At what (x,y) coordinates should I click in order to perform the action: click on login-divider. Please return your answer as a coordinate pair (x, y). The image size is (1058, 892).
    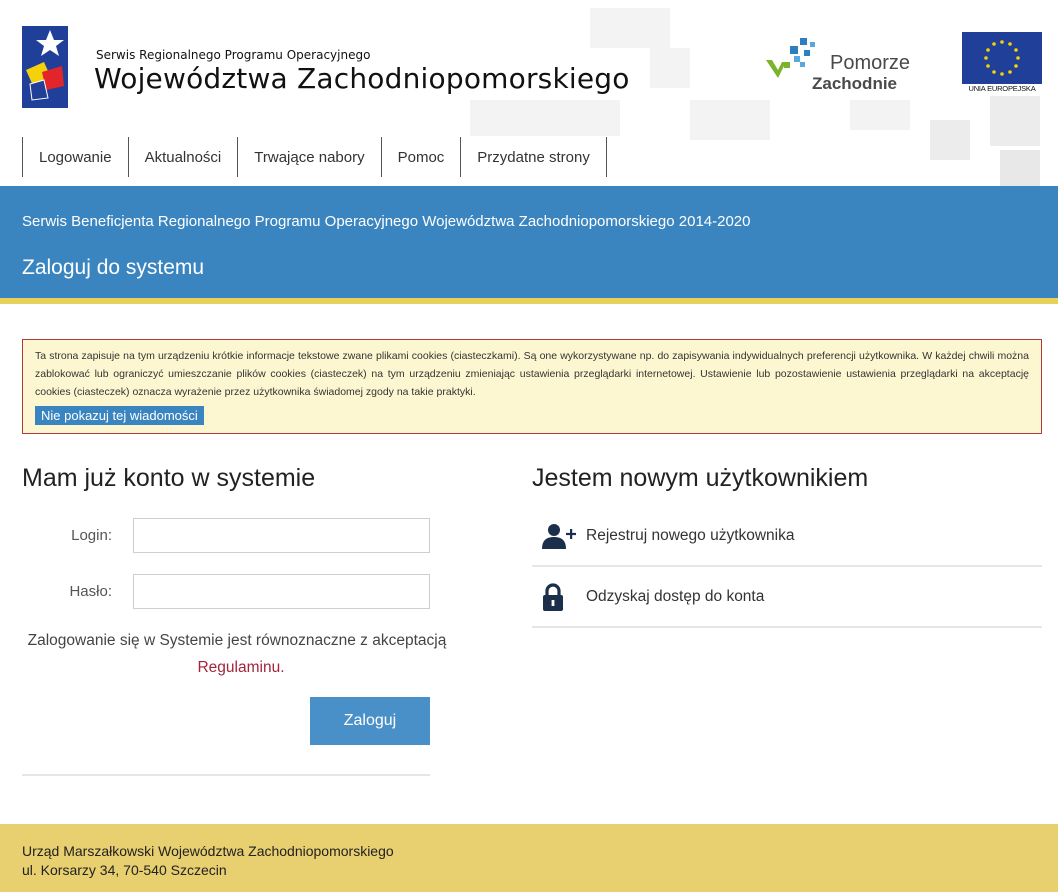
    Looking at the image, I should click on (226, 775).